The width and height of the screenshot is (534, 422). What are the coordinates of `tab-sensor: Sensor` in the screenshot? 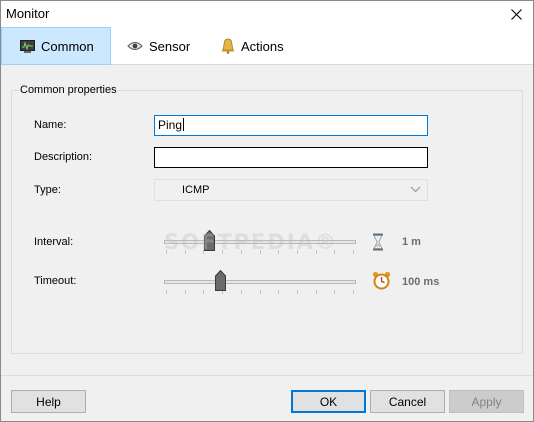 It's located at (161, 46).